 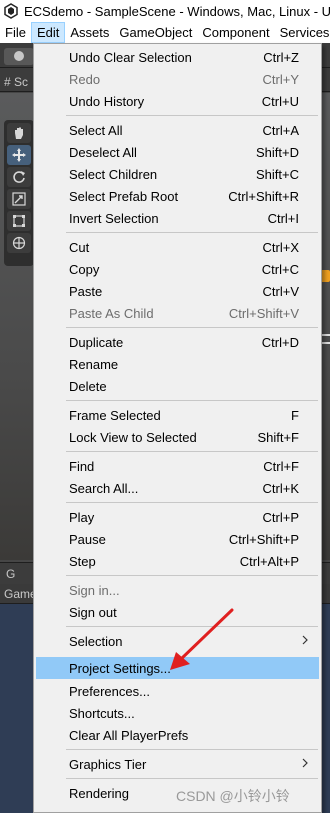 I want to click on menu-item-shortcut: Ctrl+F, so click(x=281, y=466).